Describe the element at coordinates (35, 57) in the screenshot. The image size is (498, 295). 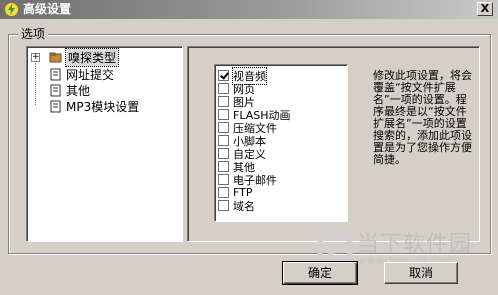
I see `tree-expander: +` at that location.